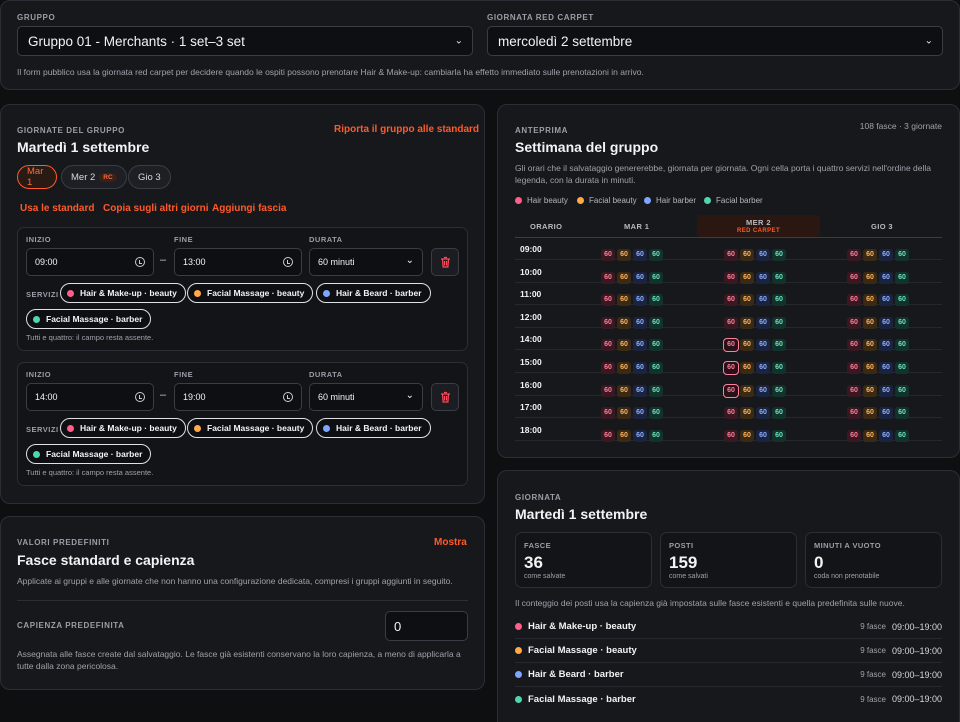 The width and height of the screenshot is (960, 722). What do you see at coordinates (242, 600) in the screenshot?
I see `divider` at bounding box center [242, 600].